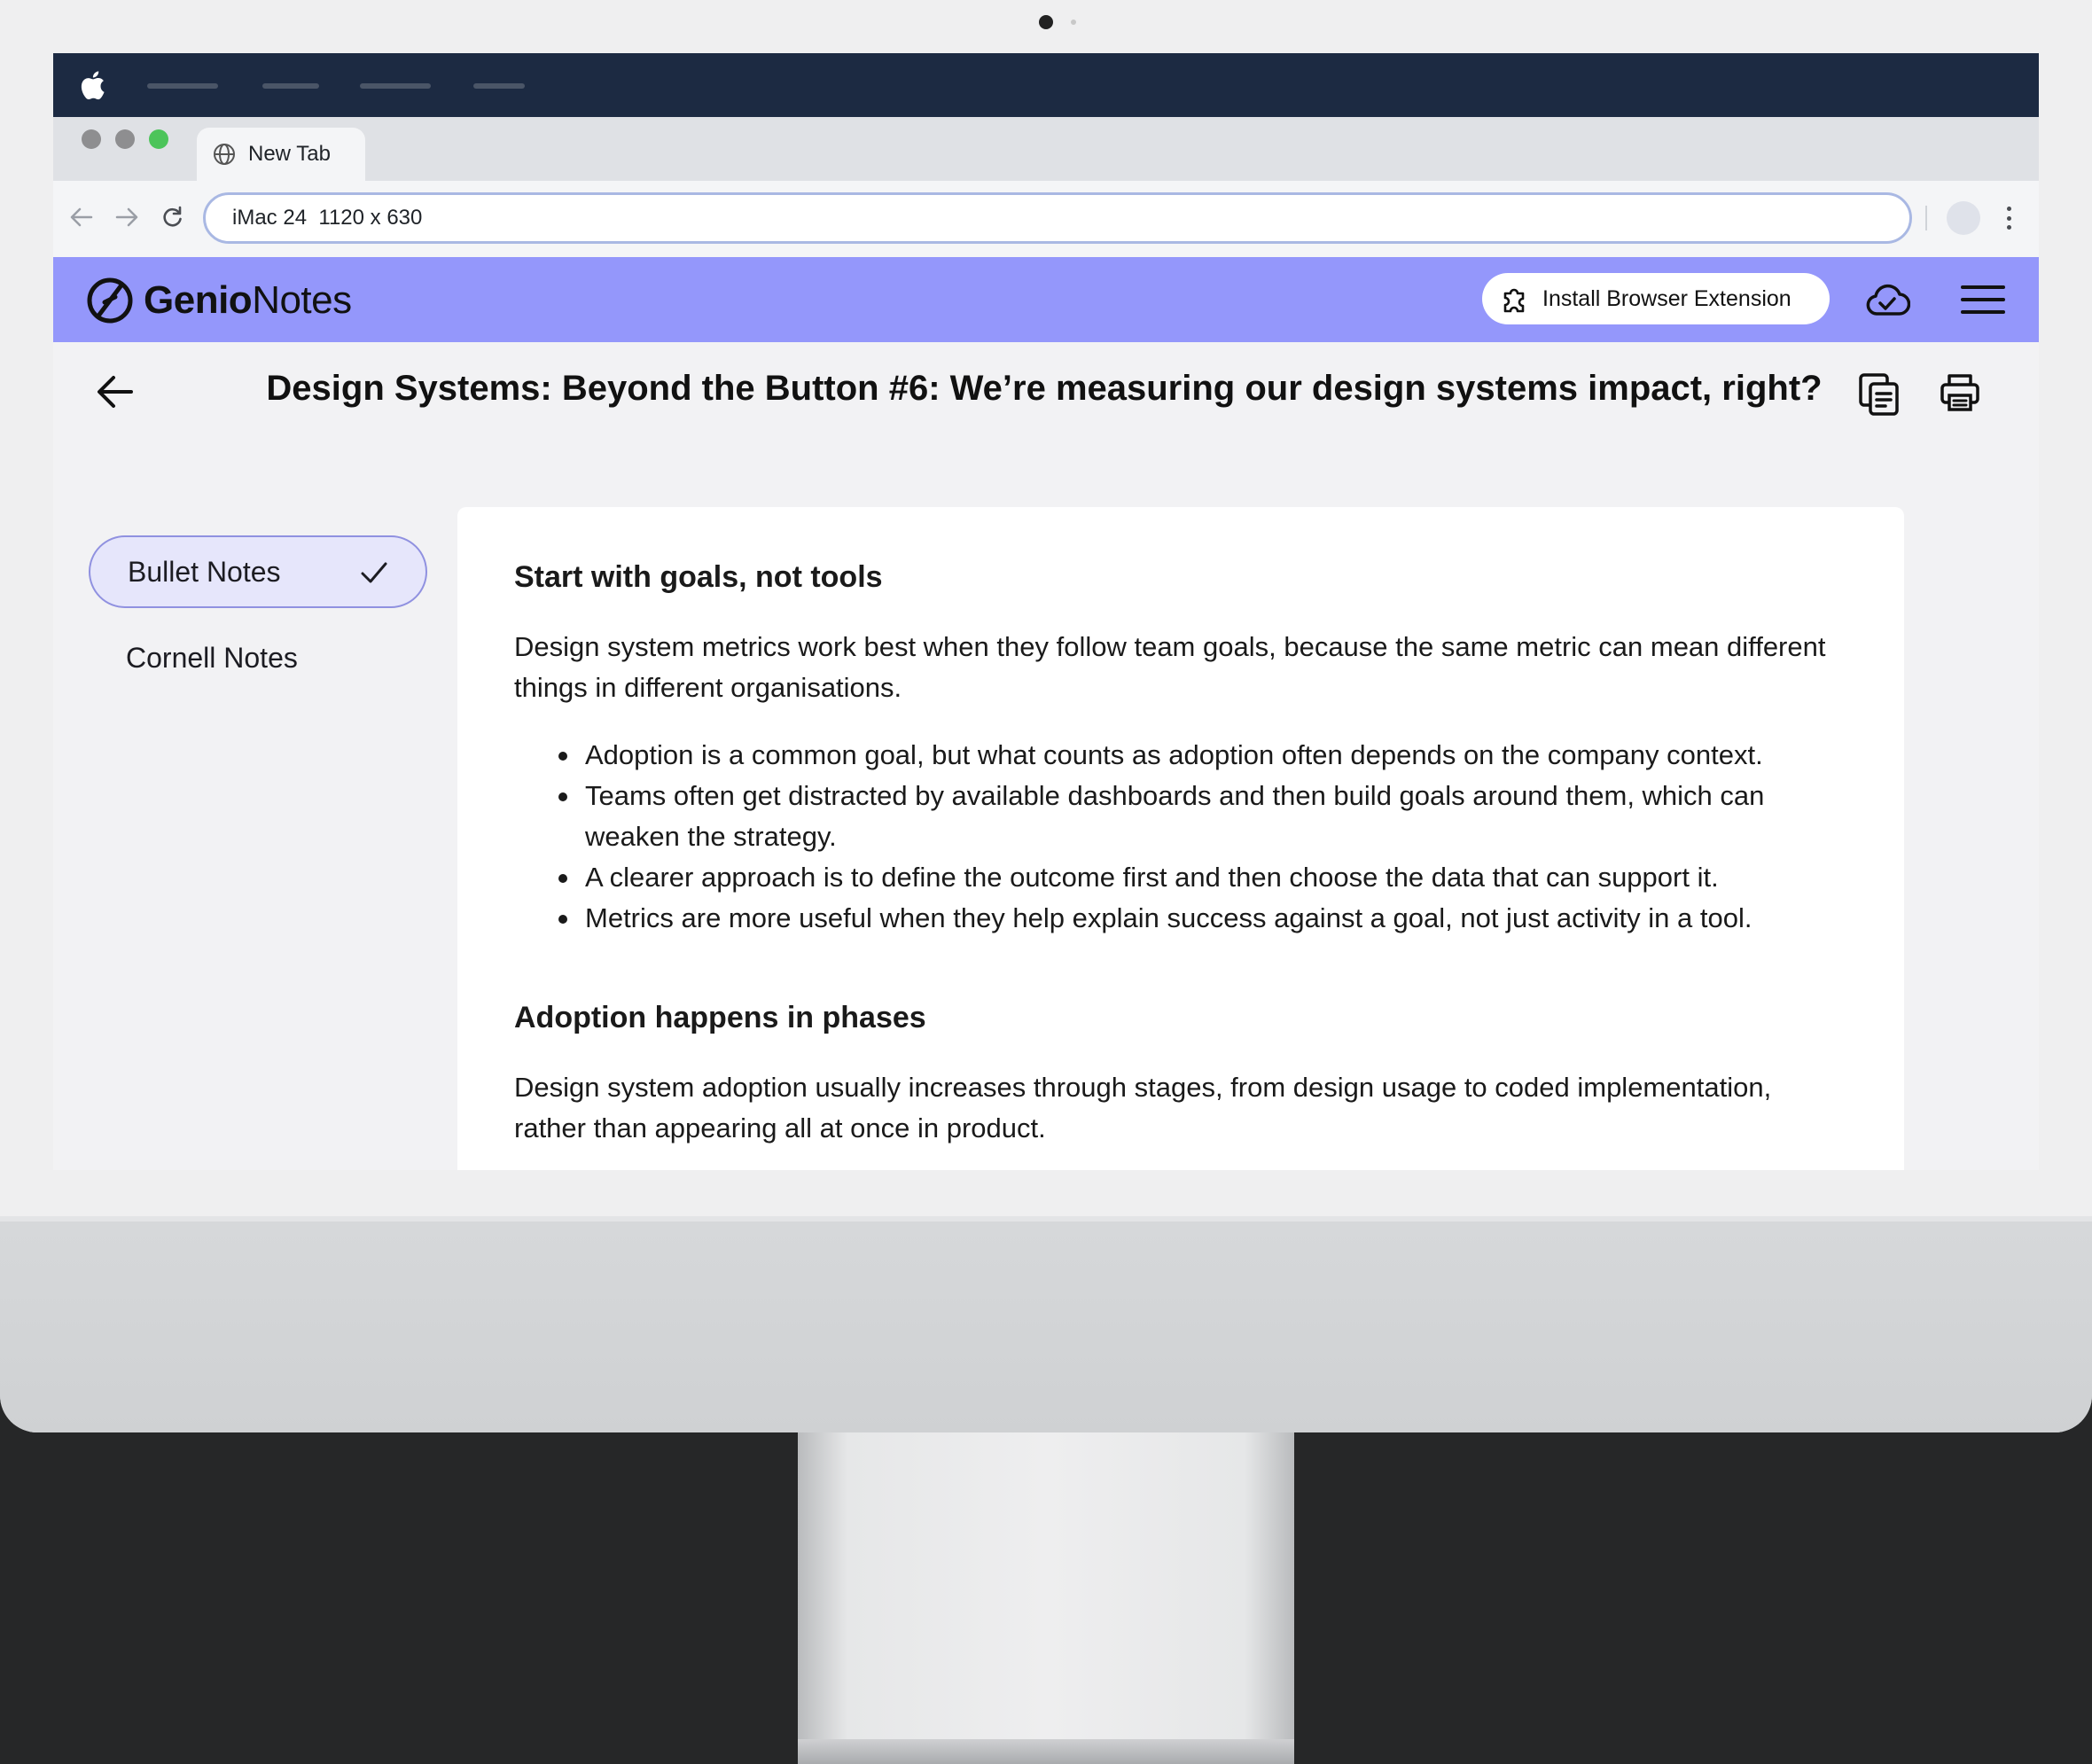 This screenshot has height=1764, width=2092. Describe the element at coordinates (1960, 392) in the screenshot. I see `printer-icon` at that location.